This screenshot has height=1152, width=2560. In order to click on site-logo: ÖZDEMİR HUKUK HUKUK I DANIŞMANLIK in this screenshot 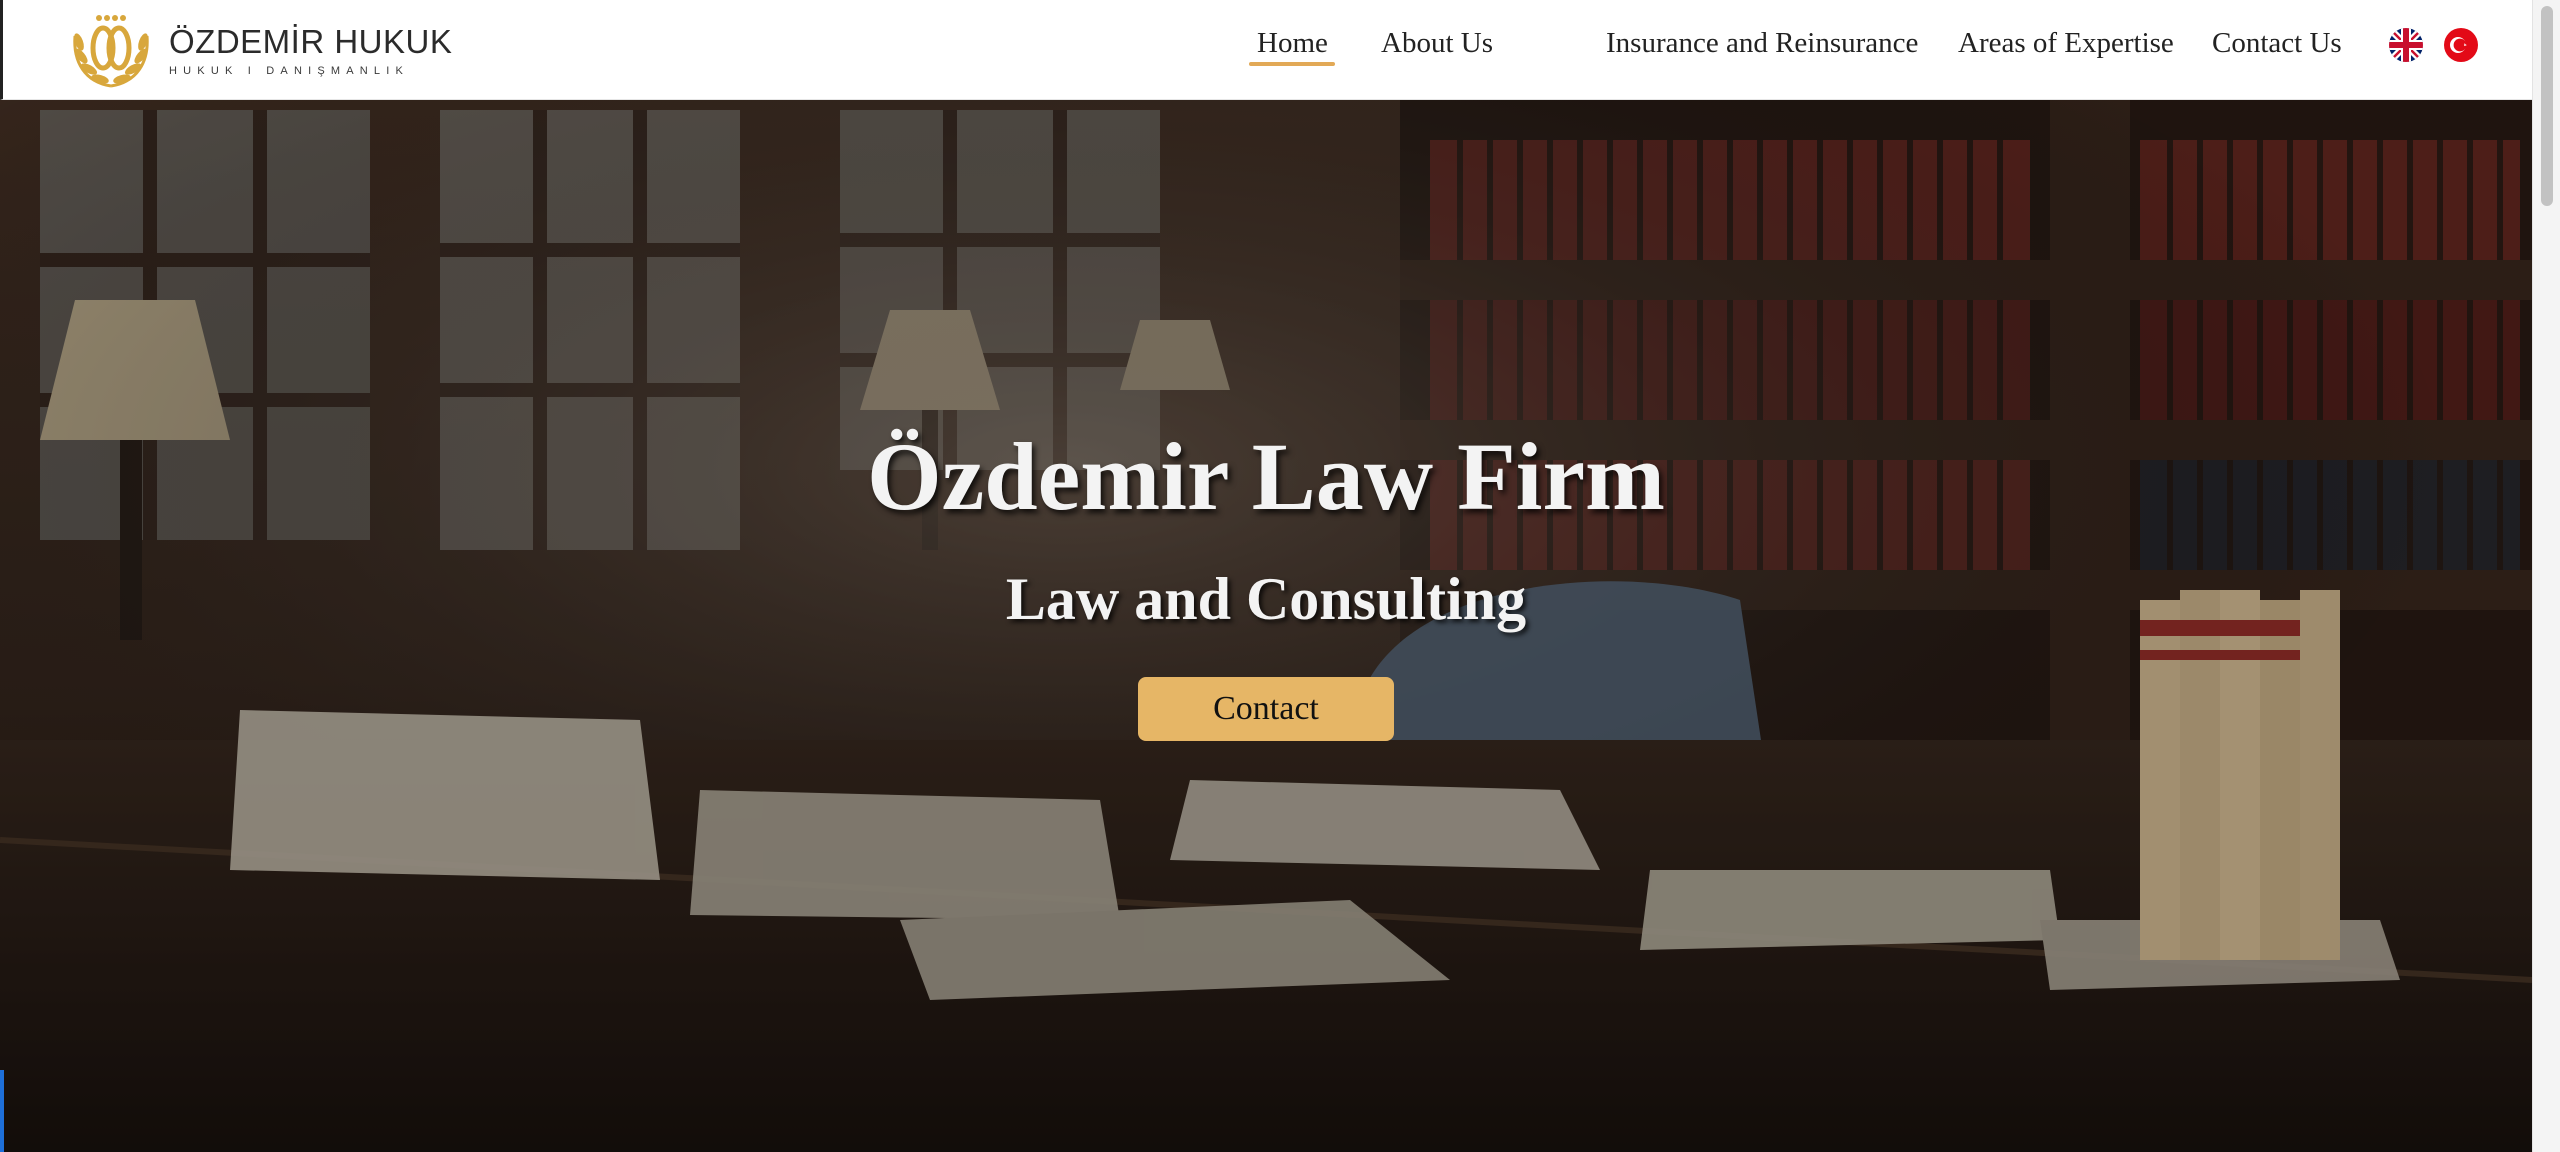, I will do `click(275, 50)`.